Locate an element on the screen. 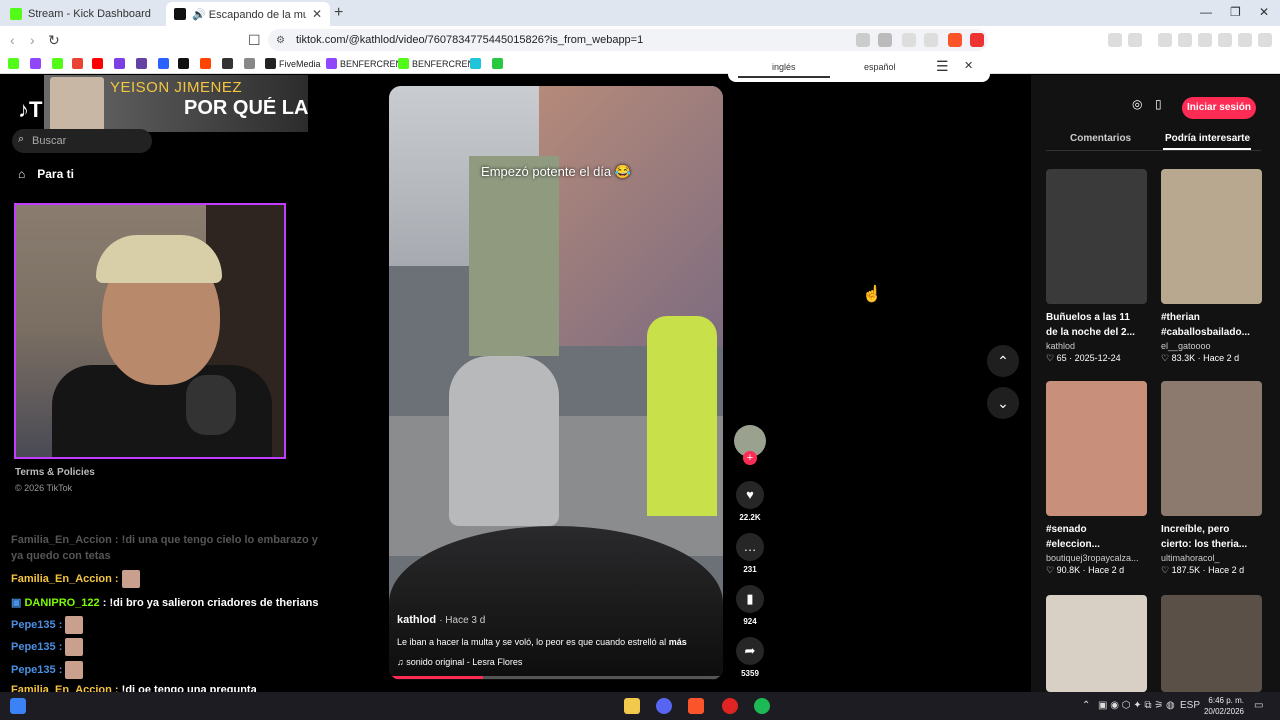 Image resolution: width=1280 pixels, height=720 pixels. terms-link: Terms & Policies is located at coordinates (55, 472).